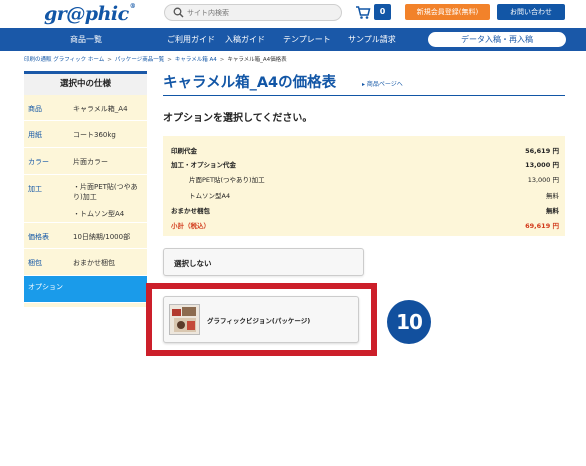  What do you see at coordinates (38, 162) in the screenshot?
I see `spec-key: カラー` at bounding box center [38, 162].